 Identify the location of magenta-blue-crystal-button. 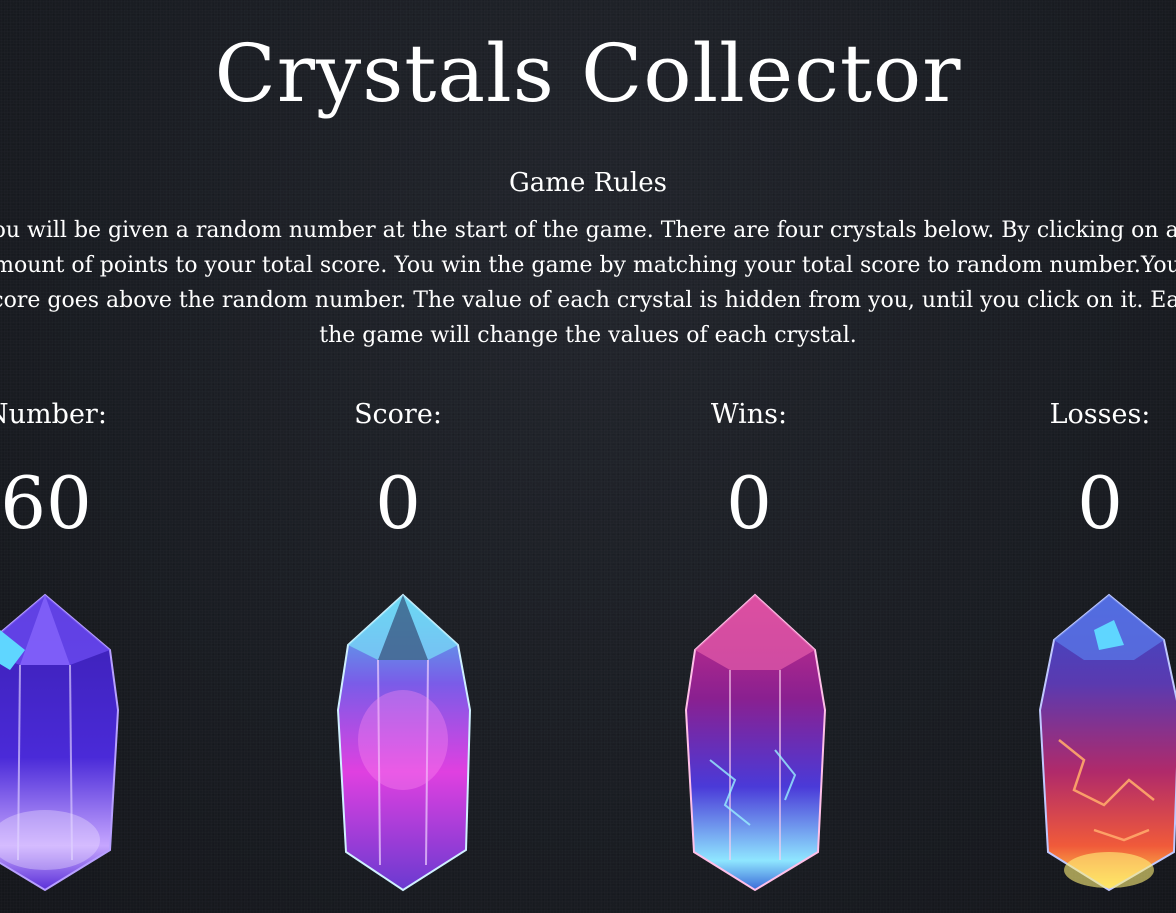
(755, 742).